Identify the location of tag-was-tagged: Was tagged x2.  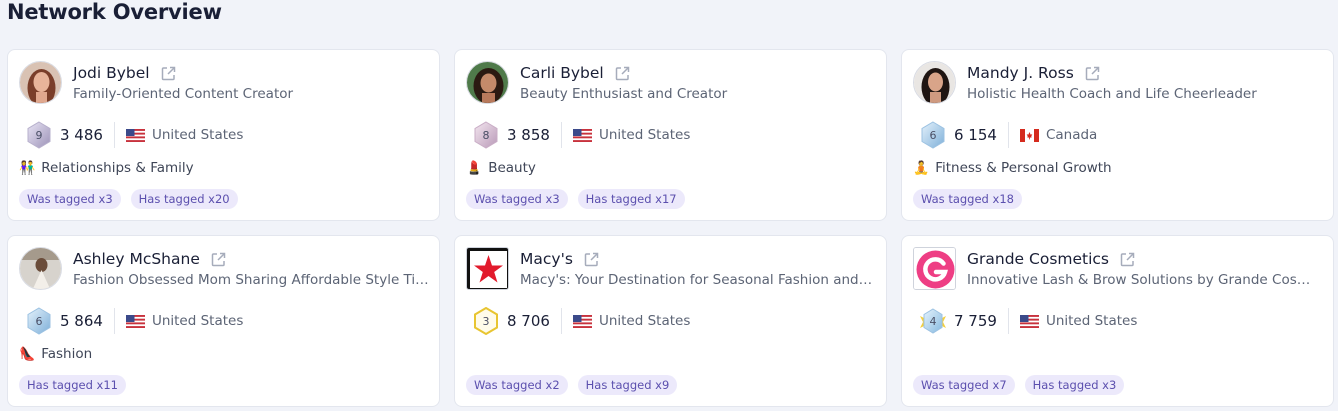
(517, 385).